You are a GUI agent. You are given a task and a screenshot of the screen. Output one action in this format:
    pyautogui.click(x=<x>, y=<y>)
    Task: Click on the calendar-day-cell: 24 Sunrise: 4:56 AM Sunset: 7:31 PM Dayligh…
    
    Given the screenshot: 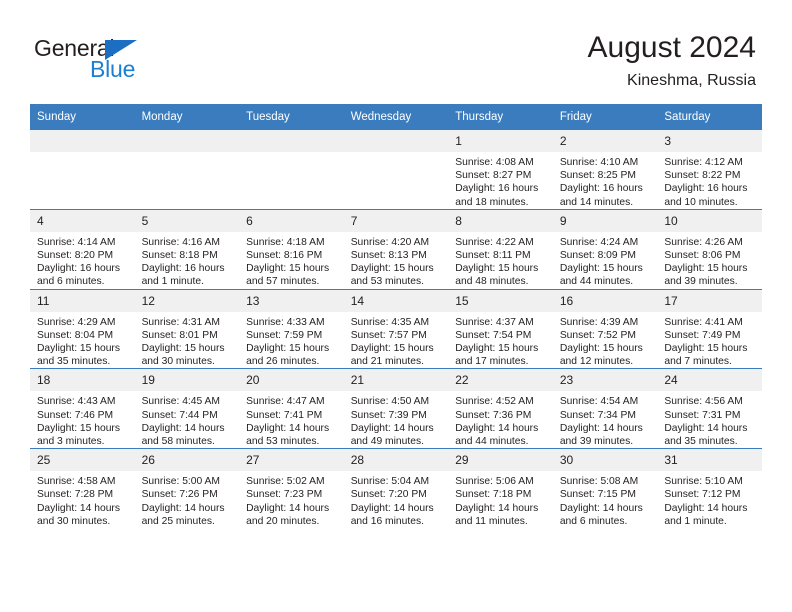 What is the action you would take?
    pyautogui.click(x=709, y=408)
    